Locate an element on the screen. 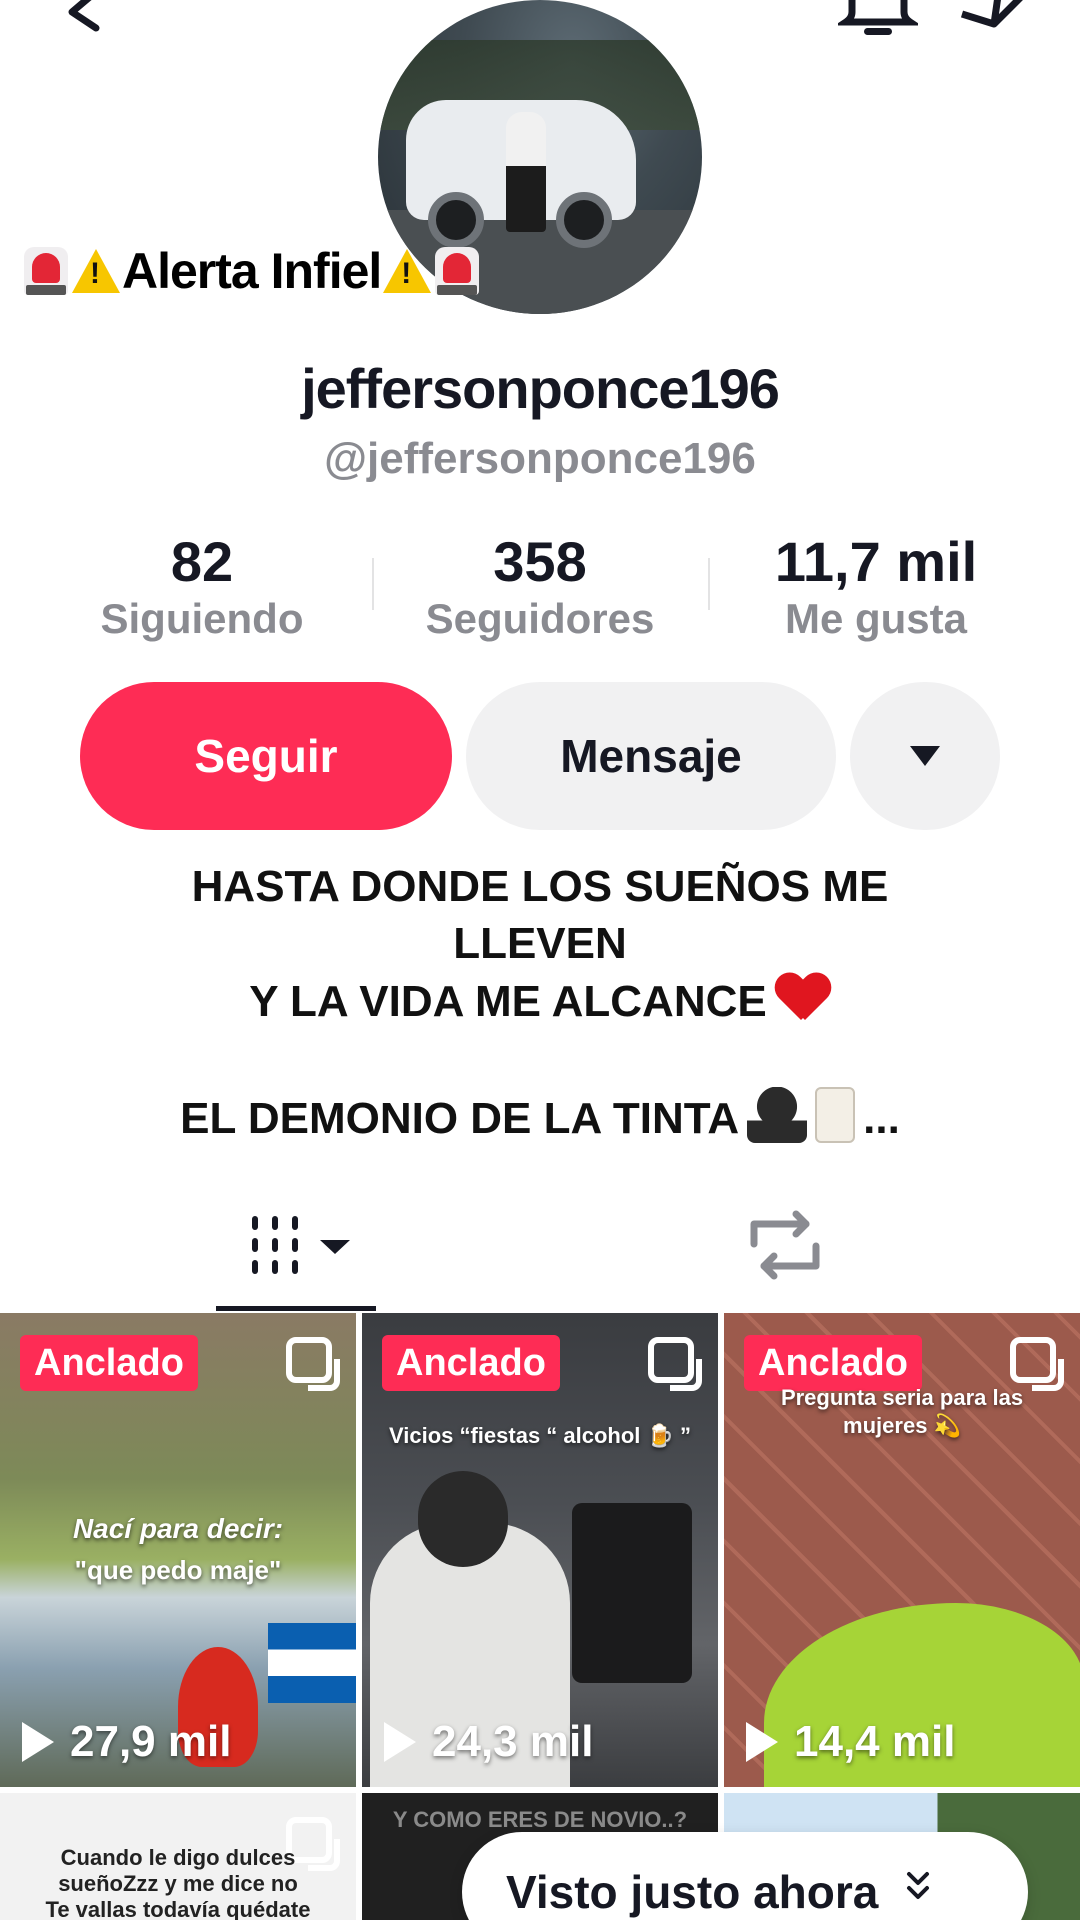 This screenshot has width=1080, height=1920. bio-line-text: Y LA VIDA ME ALCANCE is located at coordinates (508, 1001).